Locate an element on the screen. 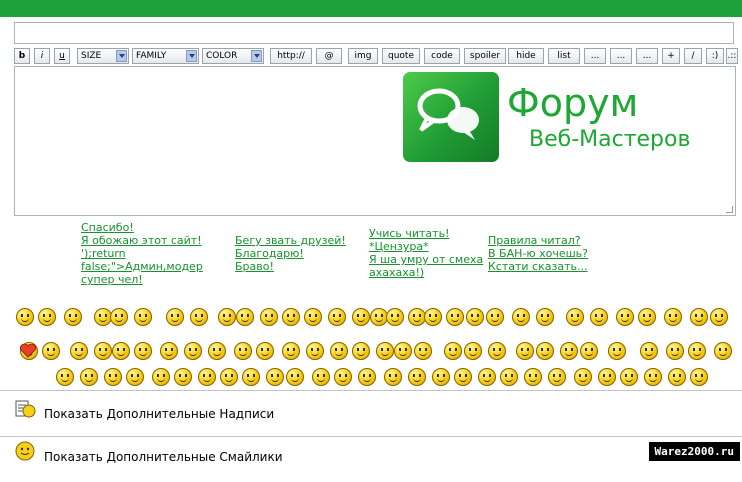 Image resolution: width=742 pixels, height=482 pixels. phrase-link: Бегу звать друзей! is located at coordinates (290, 240).